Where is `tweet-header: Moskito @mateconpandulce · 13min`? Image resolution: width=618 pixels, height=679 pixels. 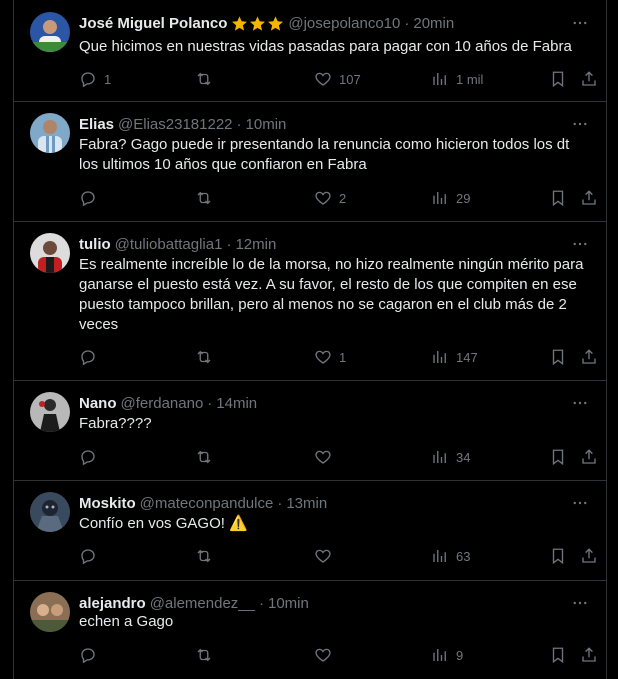 tweet-header: Moskito @mateconpandulce · 13min is located at coordinates (336, 503).